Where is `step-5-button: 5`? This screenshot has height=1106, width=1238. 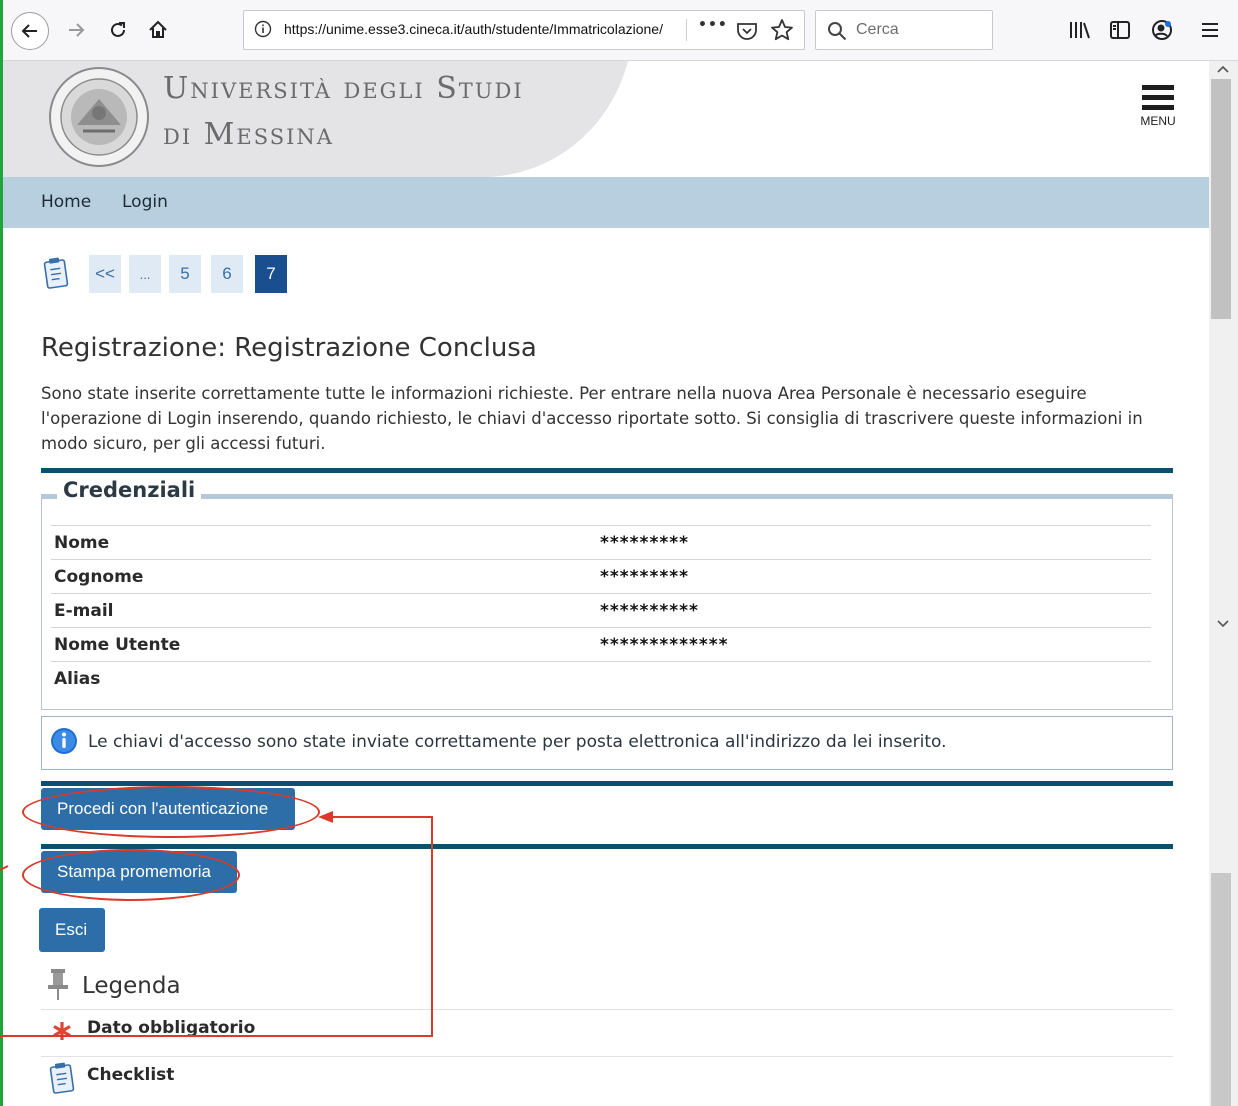
step-5-button: 5 is located at coordinates (185, 274).